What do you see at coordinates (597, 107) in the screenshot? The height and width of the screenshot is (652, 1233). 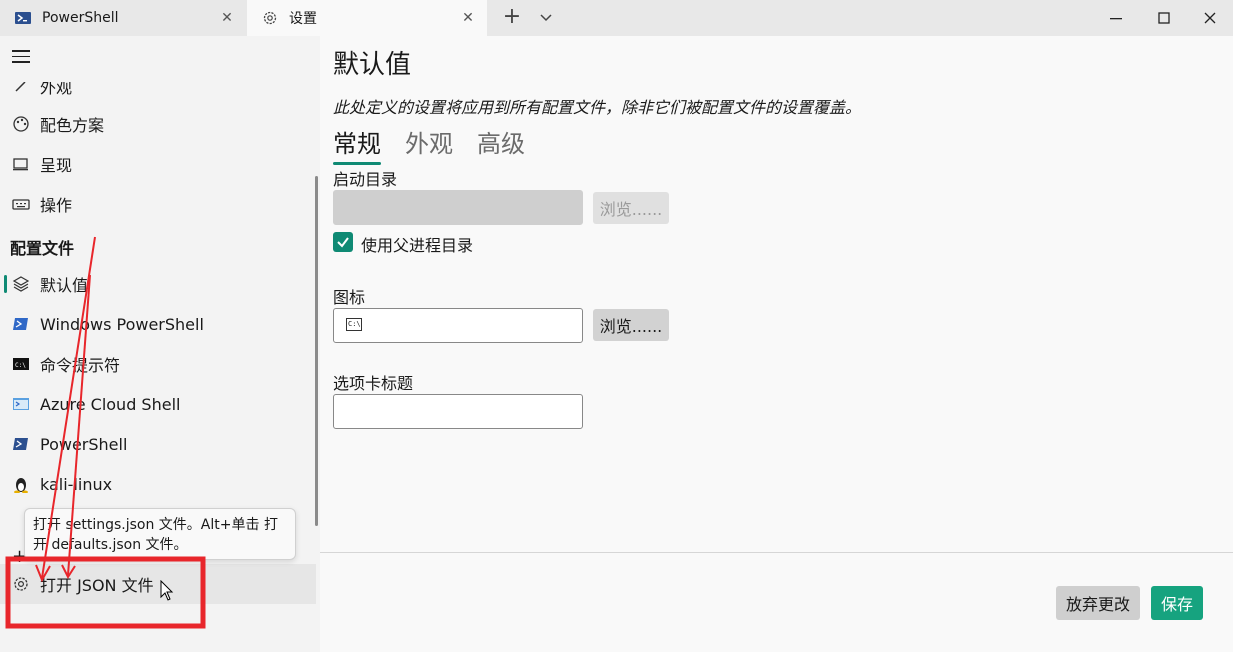 I see `page-description: 此处定义的设置将应用到所有配置文件，除非它们被配置文件的设置覆盖。` at bounding box center [597, 107].